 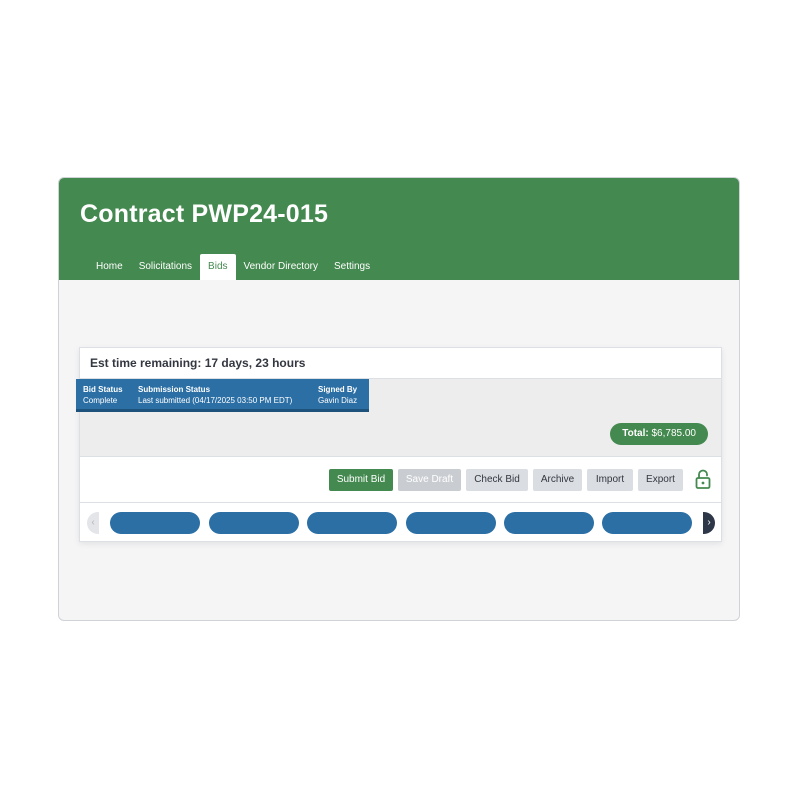 I want to click on pill-carousel: ‹ ›, so click(x=400, y=523).